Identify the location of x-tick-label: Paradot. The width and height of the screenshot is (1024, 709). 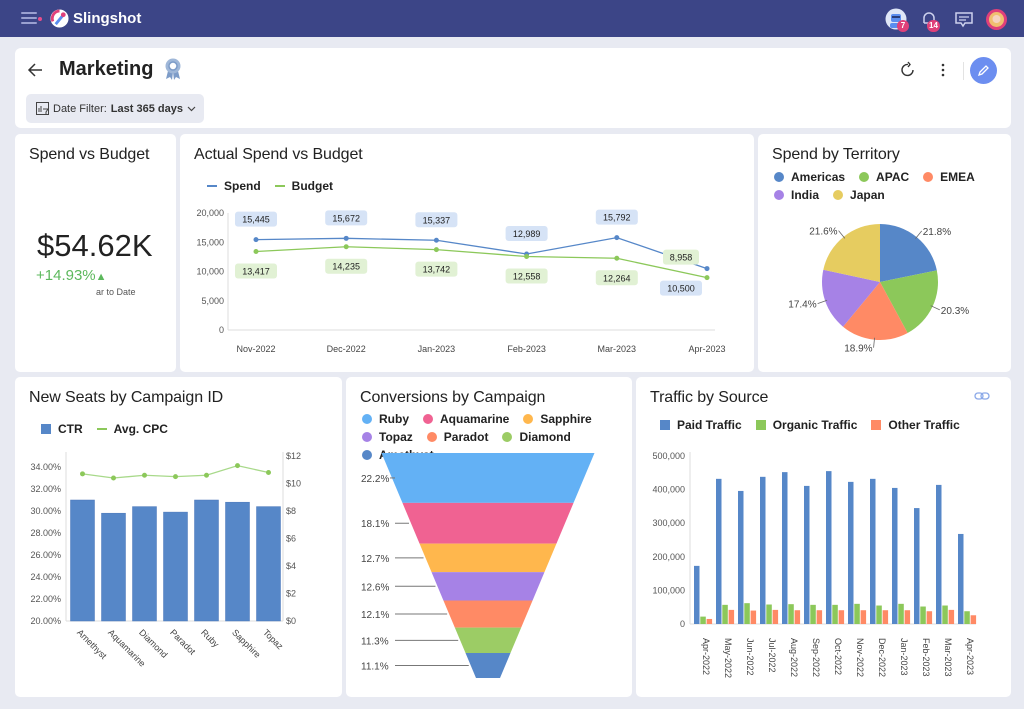
(183, 642).